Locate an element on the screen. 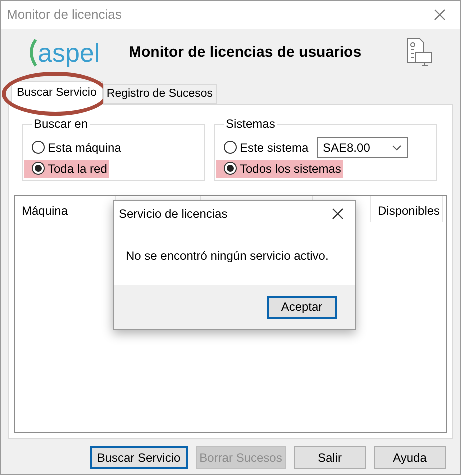 This screenshot has width=461, height=475. radio-option: Este sistema is located at coordinates (263, 147).